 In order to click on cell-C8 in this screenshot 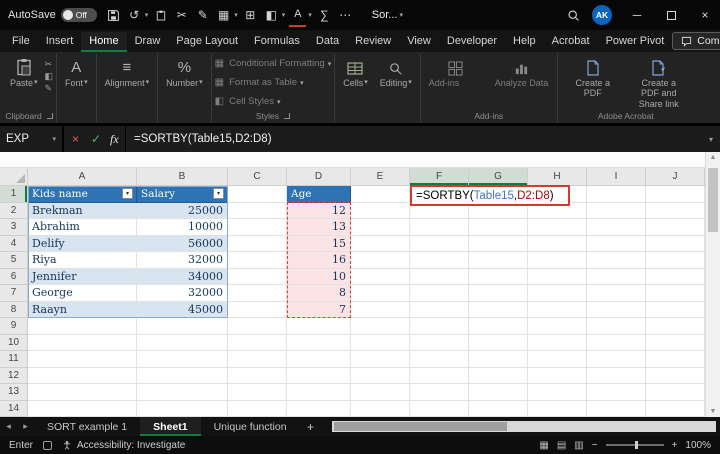, I will do `click(257, 309)`.